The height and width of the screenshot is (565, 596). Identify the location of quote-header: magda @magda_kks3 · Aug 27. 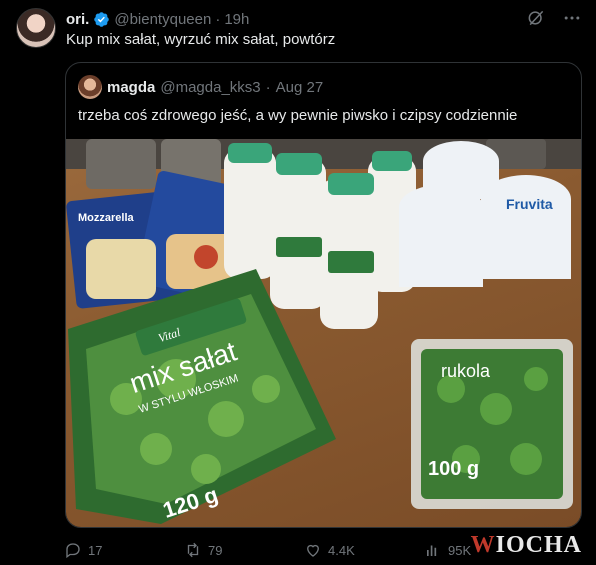
(200, 87).